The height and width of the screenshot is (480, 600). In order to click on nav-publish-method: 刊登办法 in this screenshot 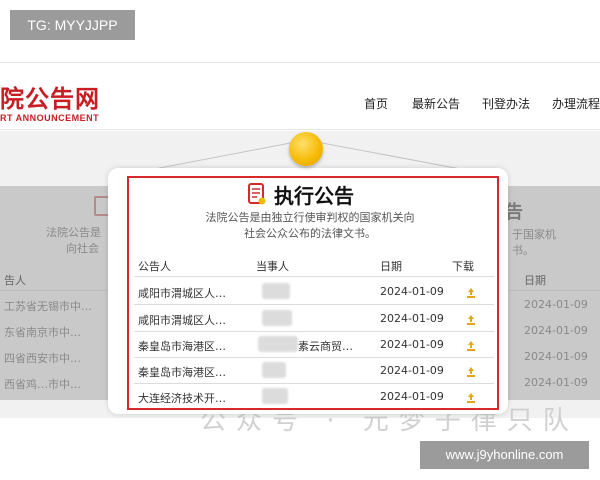, I will do `click(506, 103)`.